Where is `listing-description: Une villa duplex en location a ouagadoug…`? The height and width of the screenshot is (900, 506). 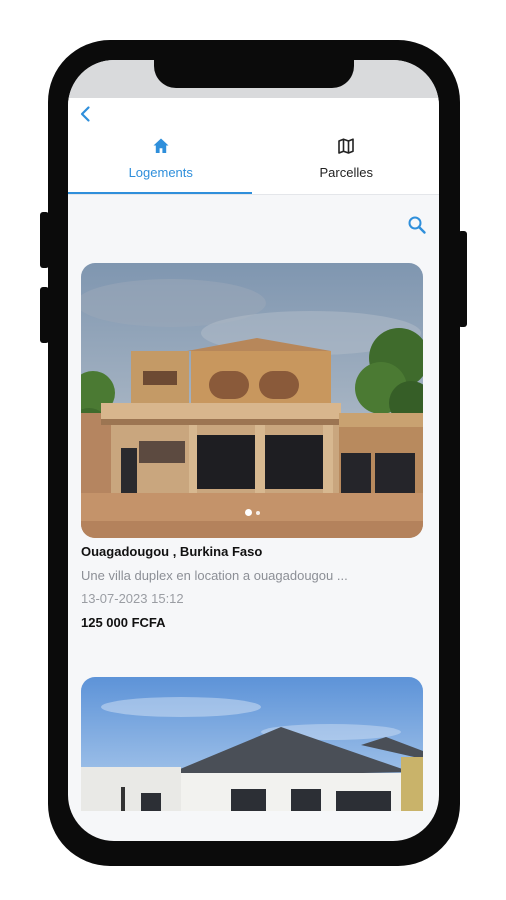 listing-description: Une villa duplex en location a ouagadoug… is located at coordinates (214, 575).